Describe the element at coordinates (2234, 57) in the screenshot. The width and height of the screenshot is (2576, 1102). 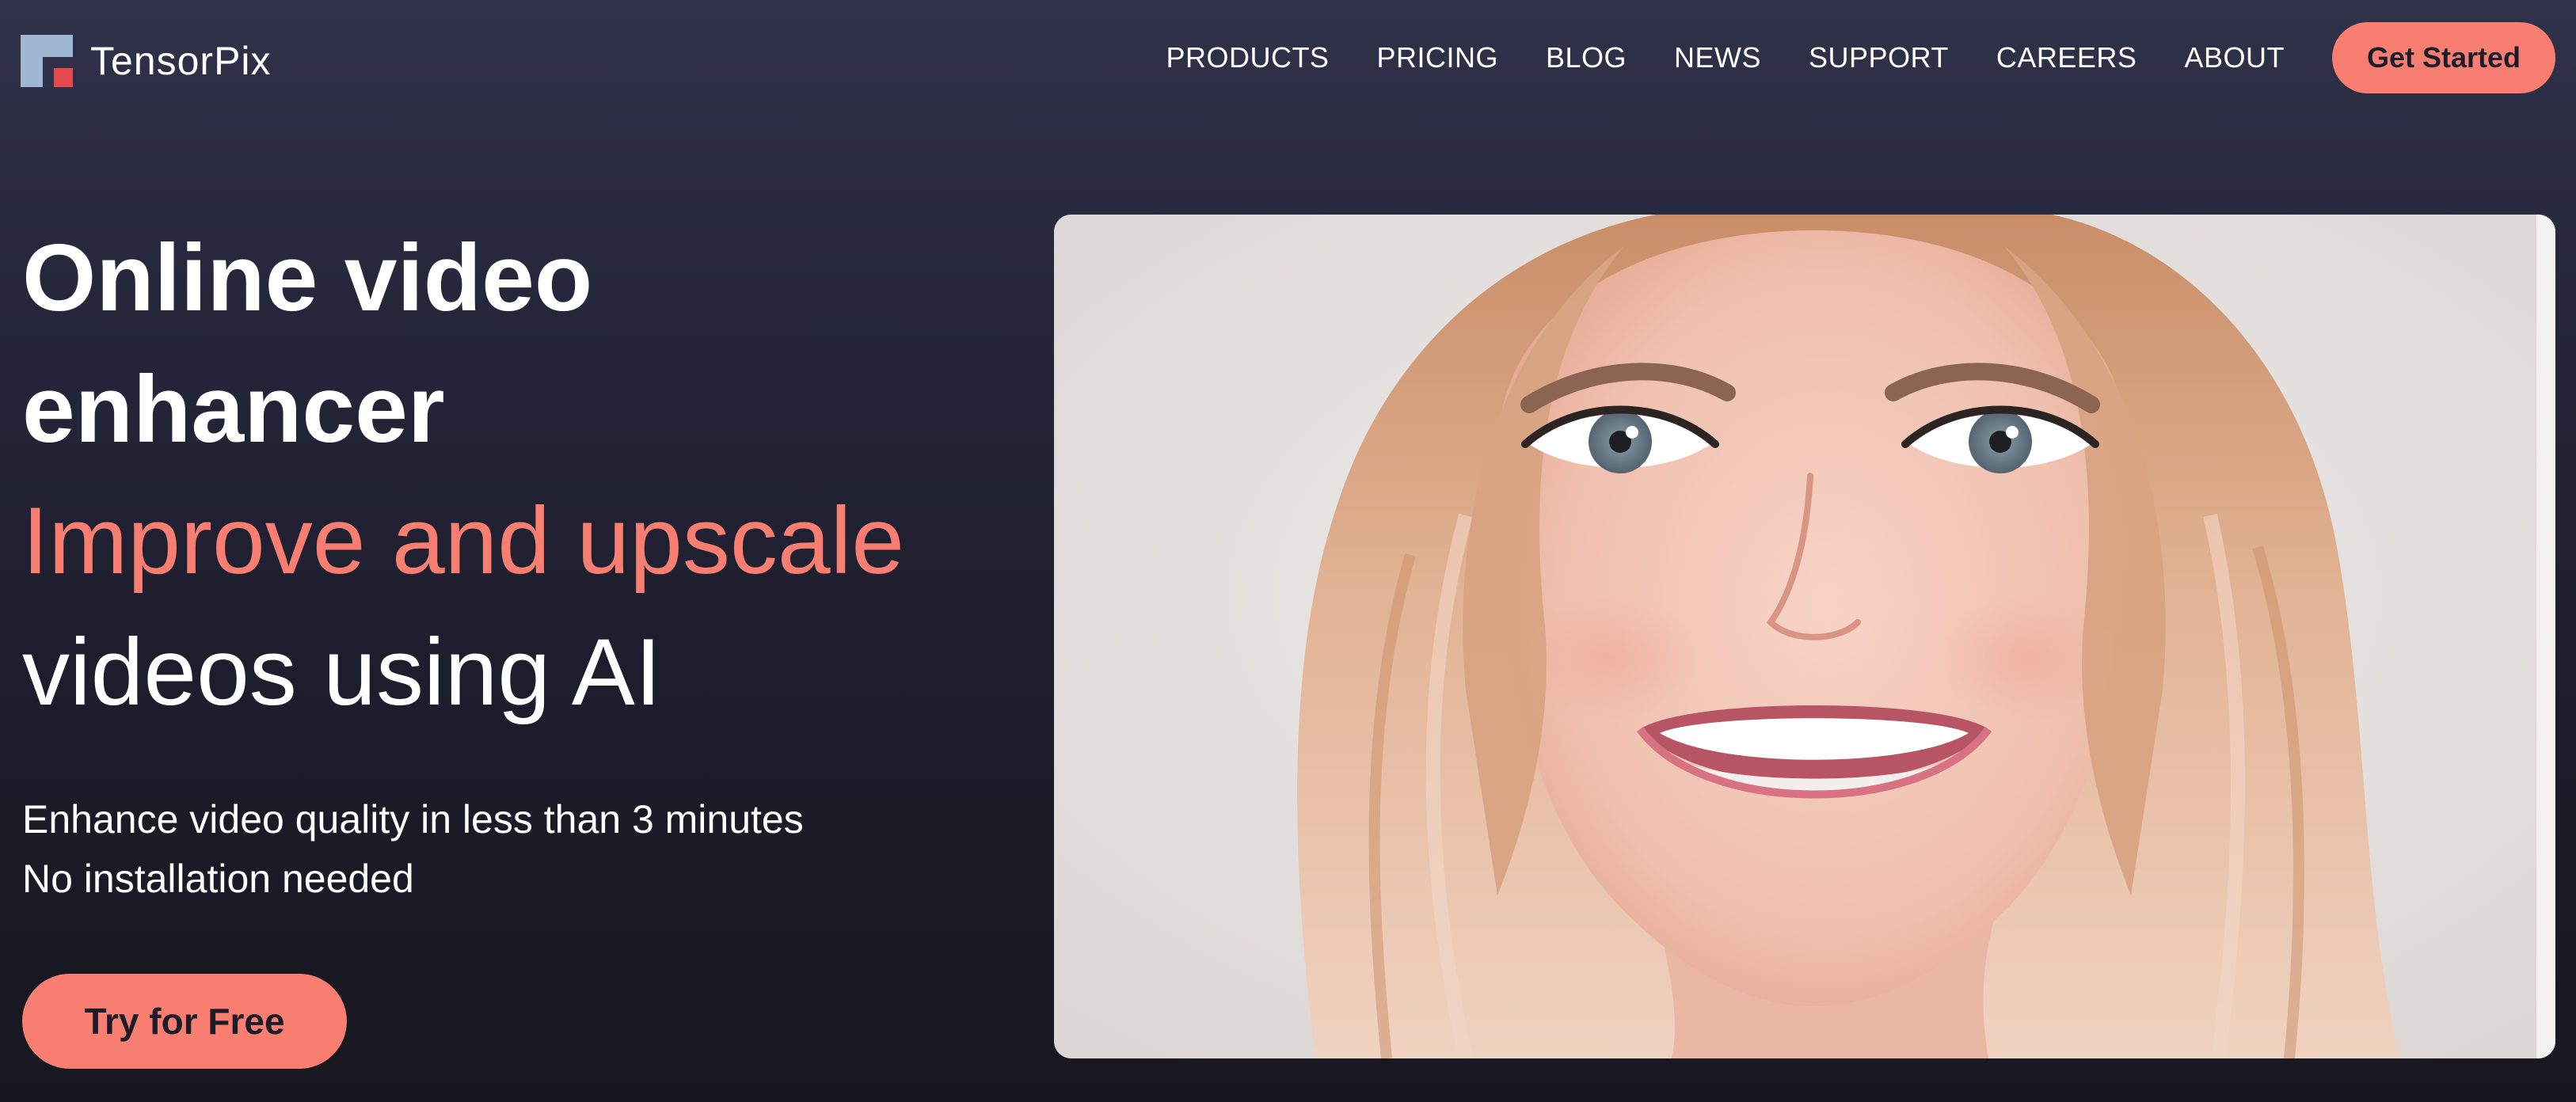
I see `nav-item-about: ABOUT` at that location.